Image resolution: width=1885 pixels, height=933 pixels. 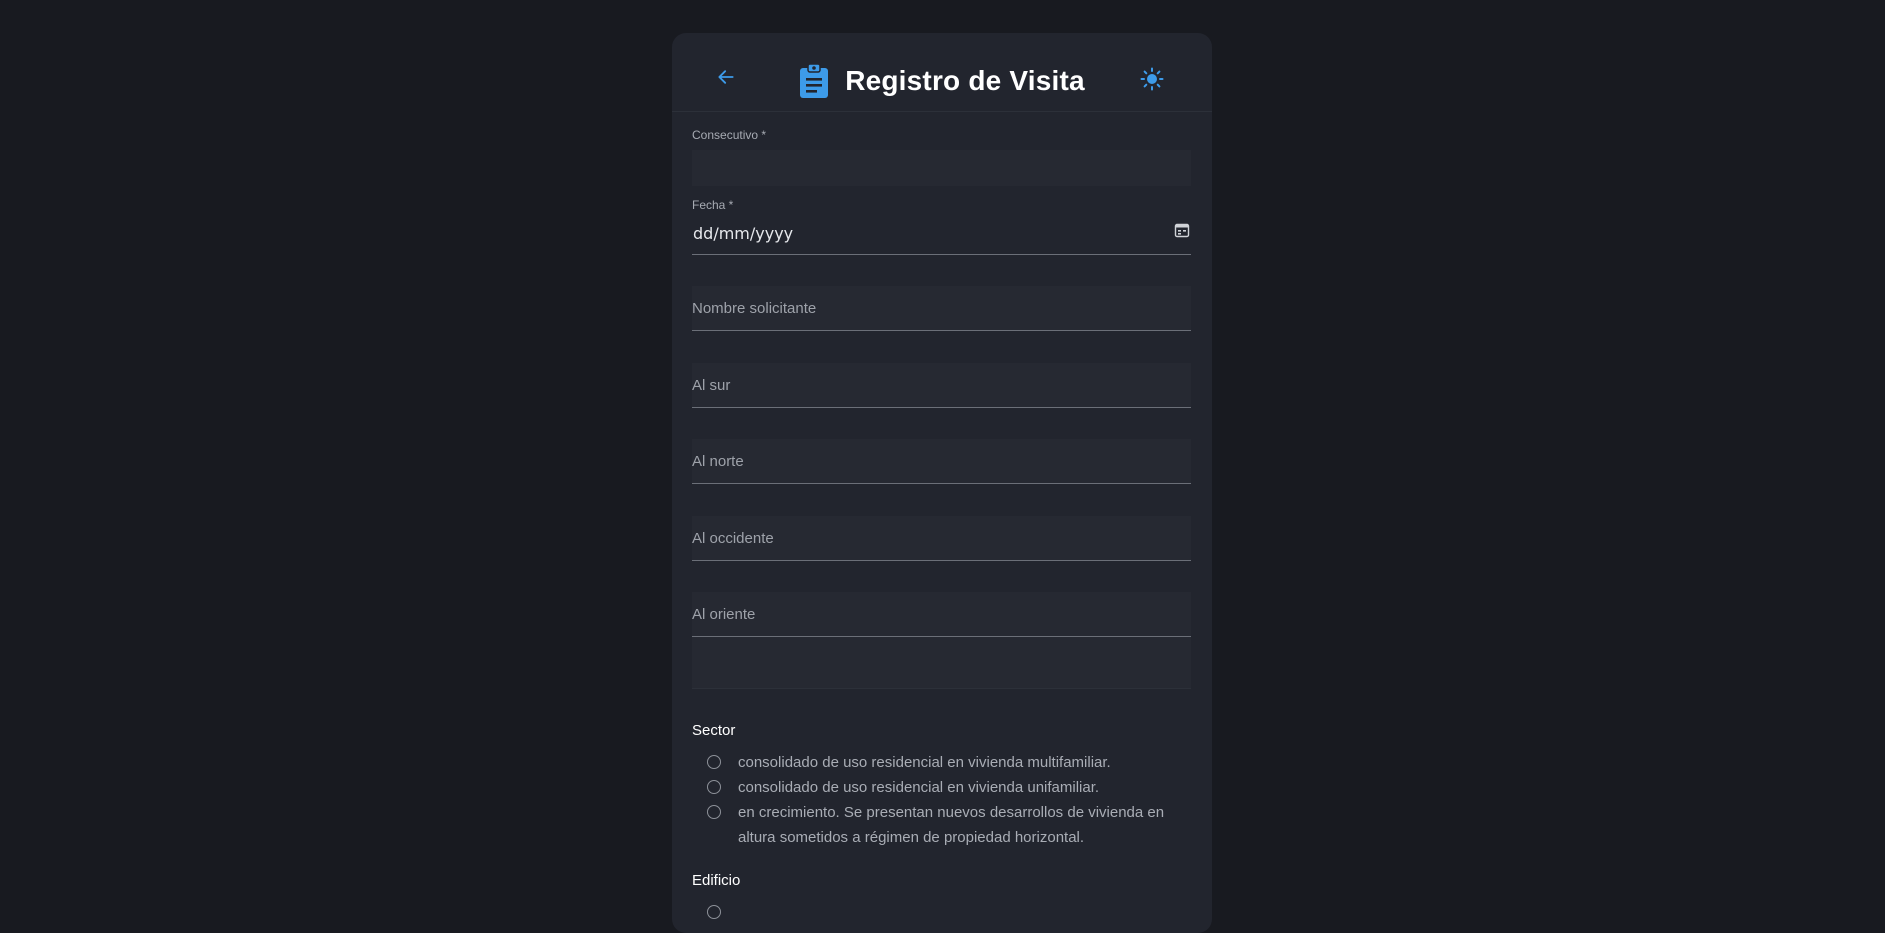 I want to click on al-occidente-field: Al occidente, so click(x=941, y=538).